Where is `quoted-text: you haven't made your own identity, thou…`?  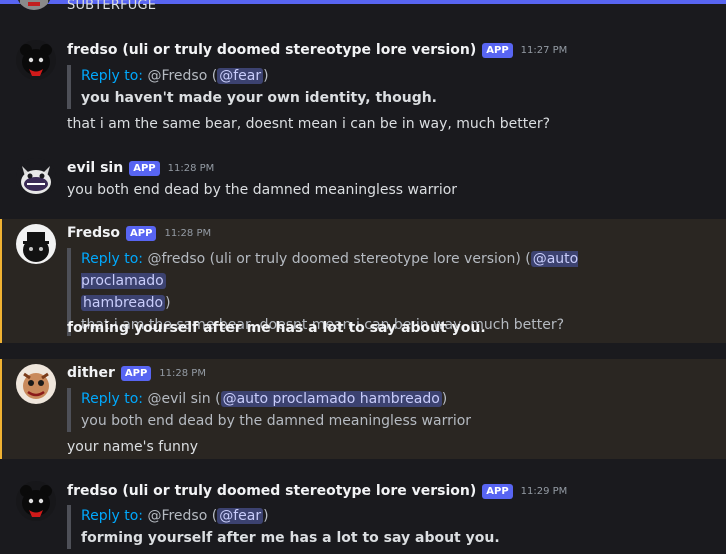 quoted-text: you haven't made your own identity, thou… is located at coordinates (259, 98).